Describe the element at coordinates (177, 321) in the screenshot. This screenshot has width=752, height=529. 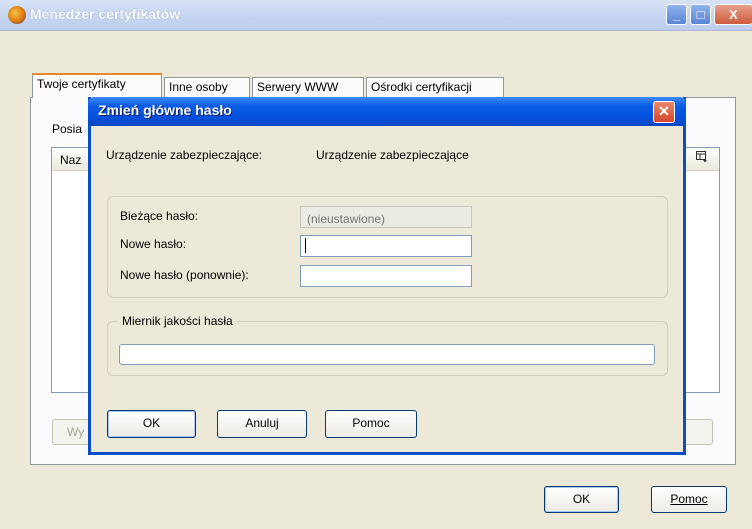
I see `quality-meter-label: Miernik jakości hasła` at that location.